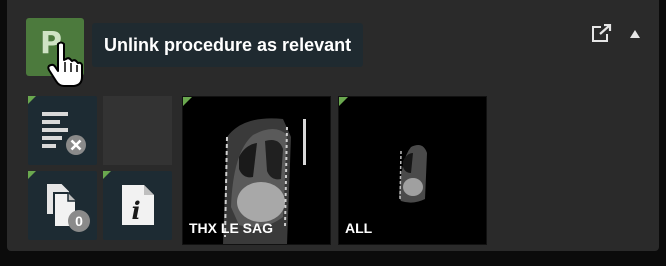  I want to click on info-icon: i, so click(138, 205).